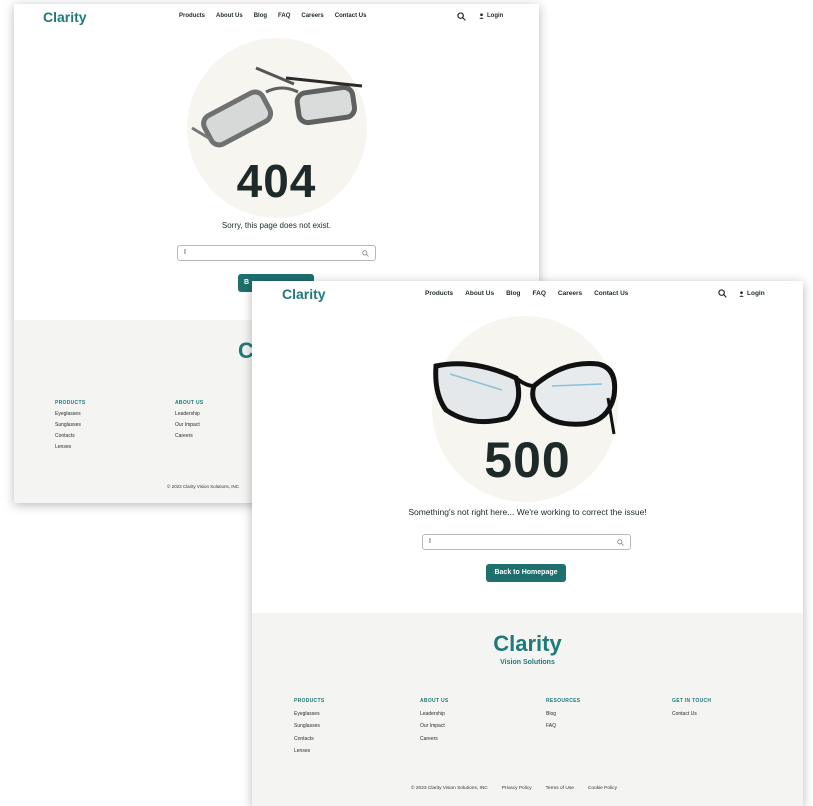  What do you see at coordinates (563, 726) in the screenshot?
I see `footer-link: FAQ` at bounding box center [563, 726].